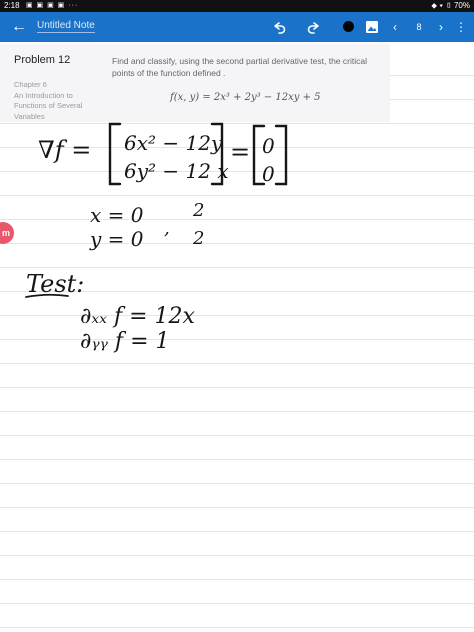 The image size is (474, 632). What do you see at coordinates (116, 239) in the screenshot?
I see `hw-y-zero: y = 0` at bounding box center [116, 239].